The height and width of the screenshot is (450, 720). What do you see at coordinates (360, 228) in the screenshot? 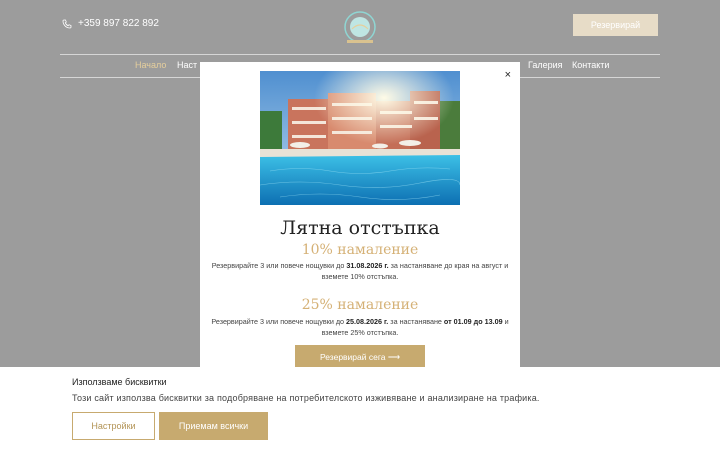
I see `popup-title: Лятна отстъпка` at bounding box center [360, 228].